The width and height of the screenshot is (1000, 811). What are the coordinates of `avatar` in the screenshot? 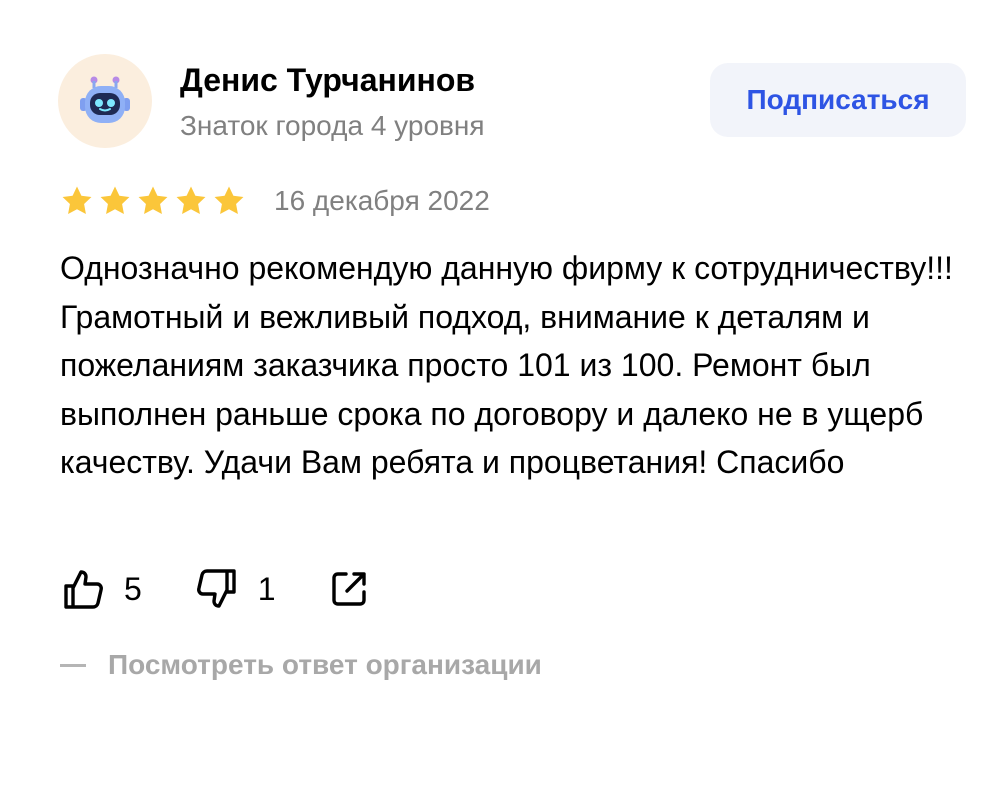 It's located at (105, 101).